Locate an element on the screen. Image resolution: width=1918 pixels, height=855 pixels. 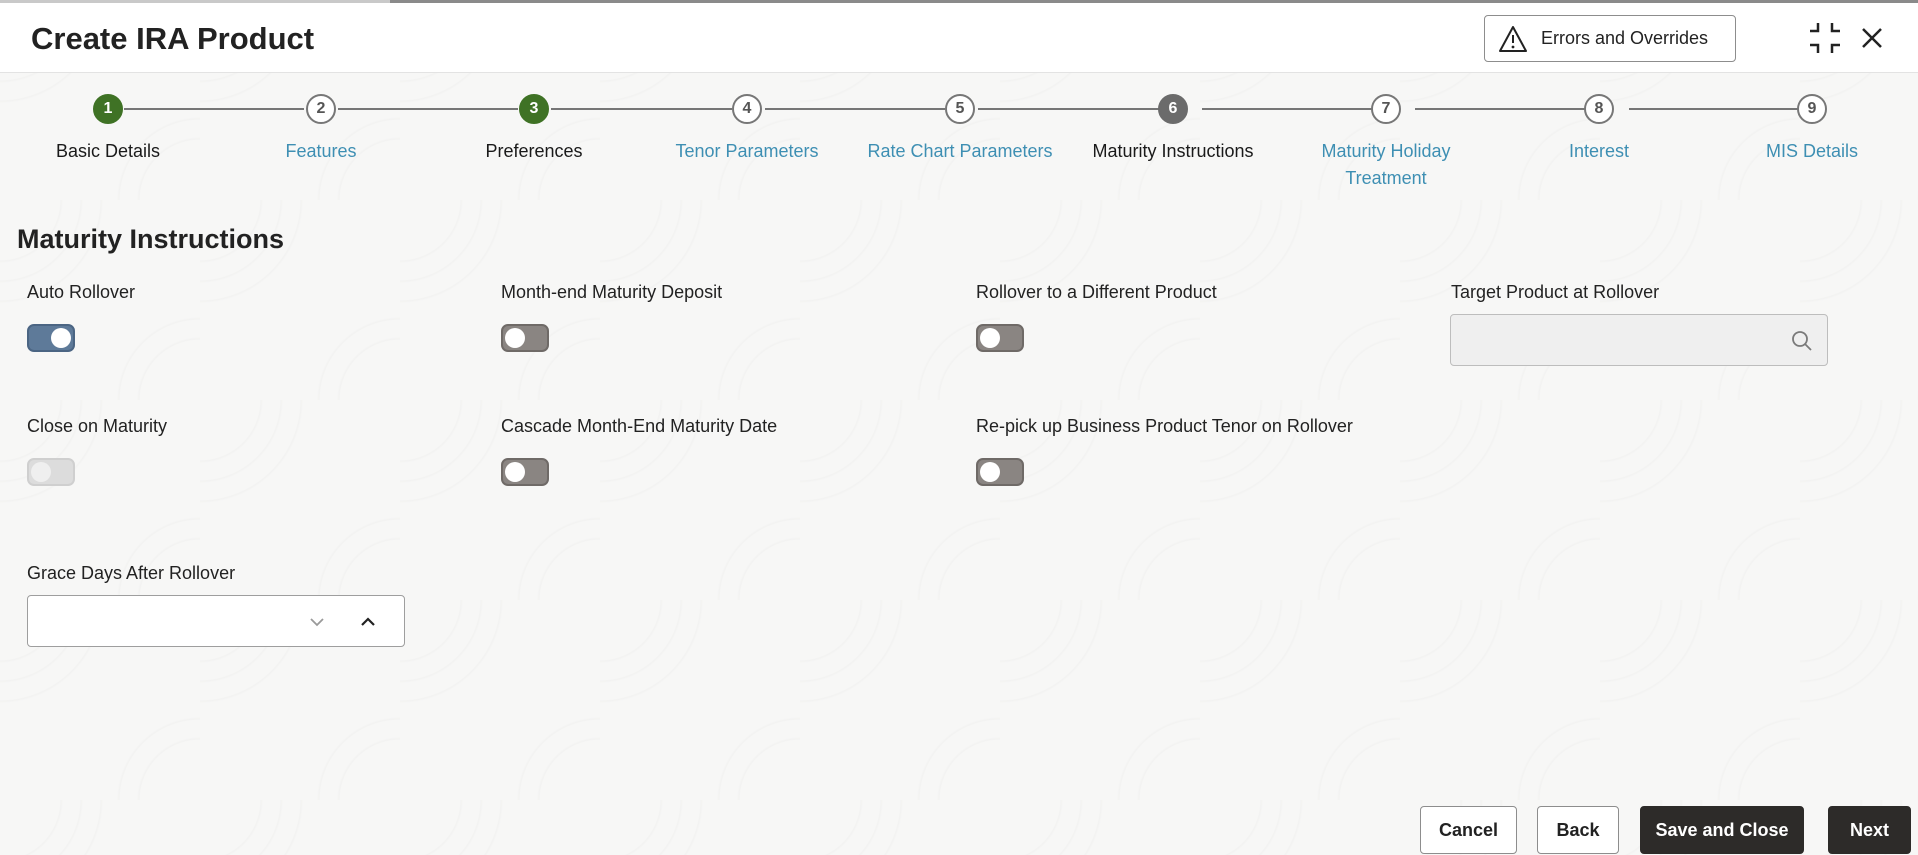
step-label: Features is located at coordinates (321, 151).